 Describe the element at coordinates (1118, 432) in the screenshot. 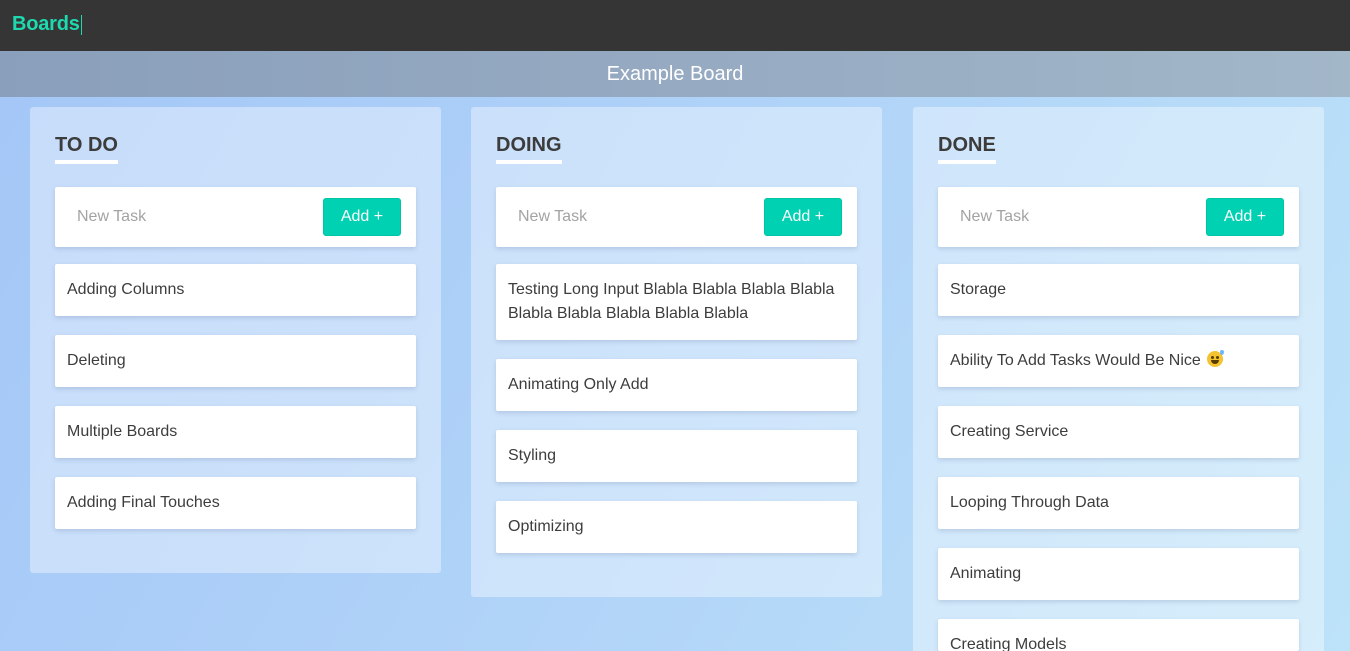

I see `task-card: Creating Service` at that location.